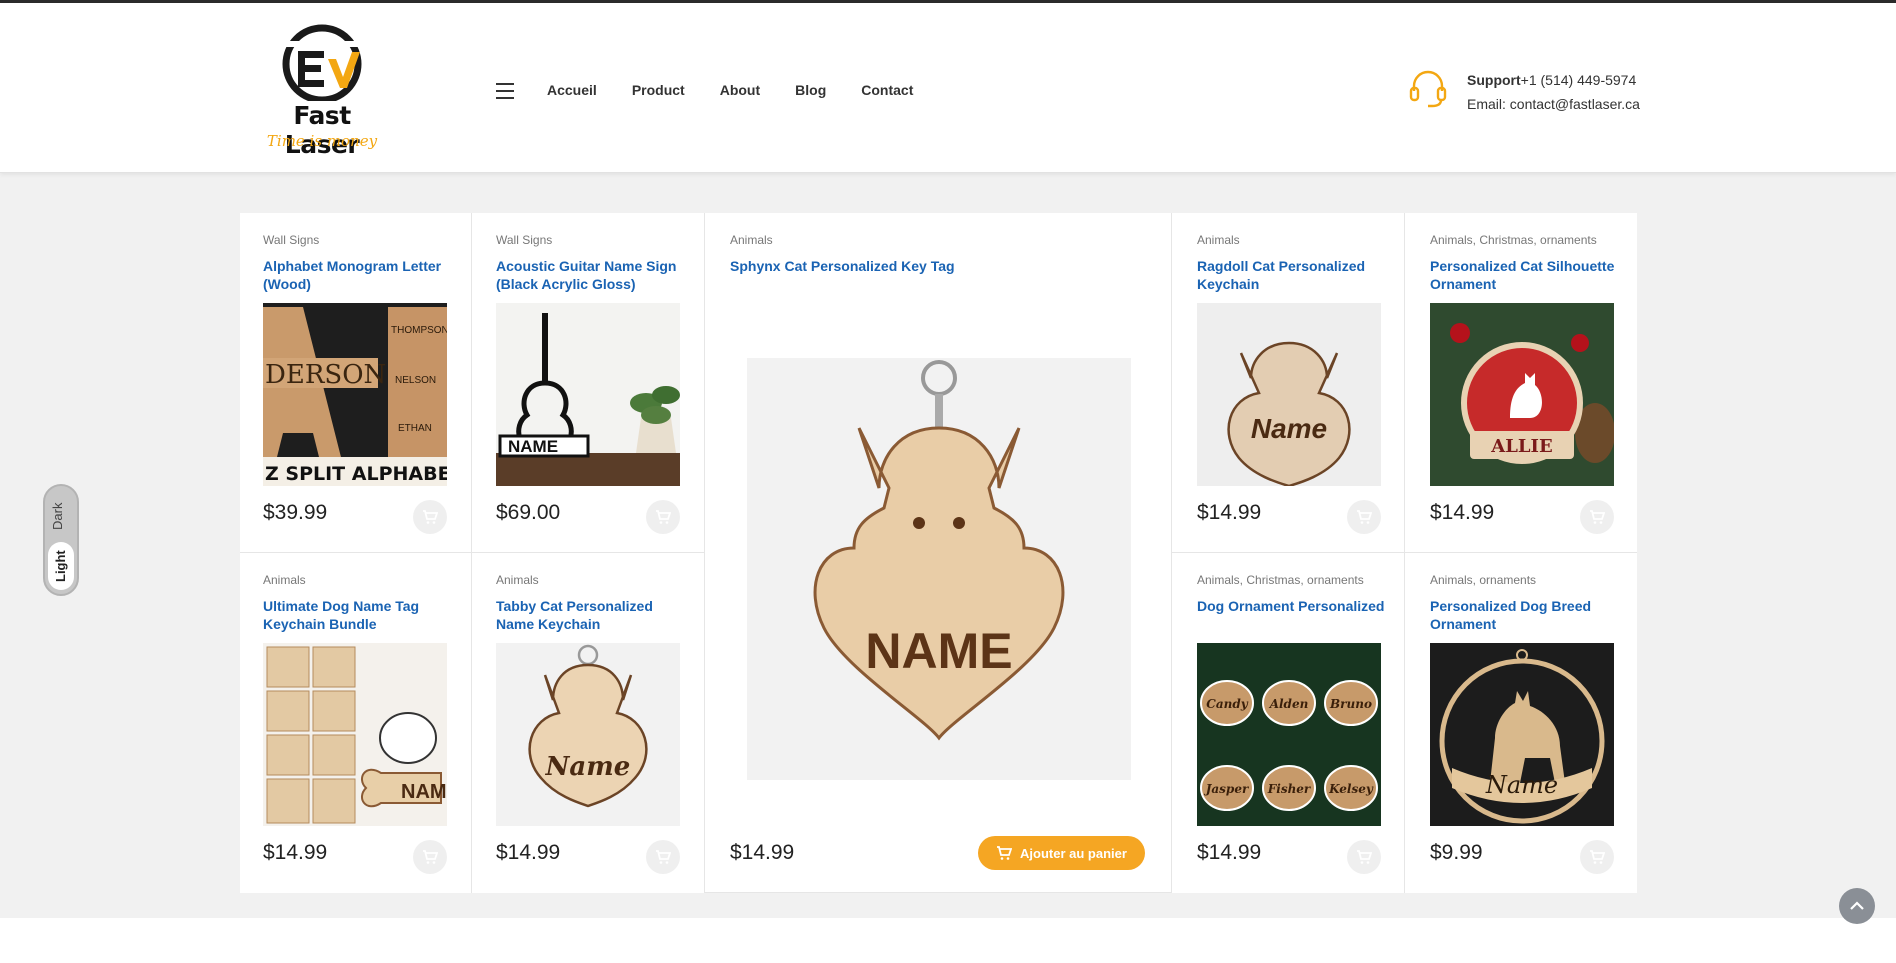 Image resolution: width=1896 pixels, height=963 pixels. What do you see at coordinates (1350, 704) in the screenshot?
I see `ornament-name-text: Bruno` at bounding box center [1350, 704].